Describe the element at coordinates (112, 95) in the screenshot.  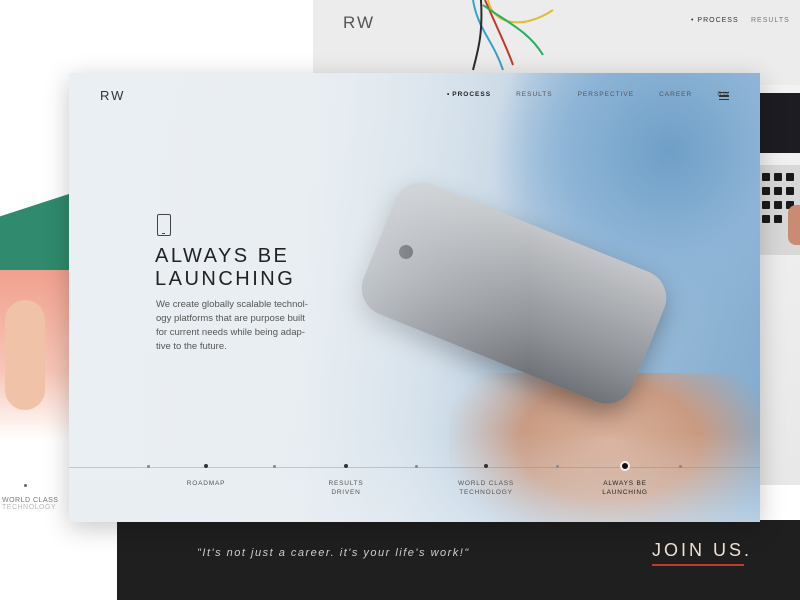
I see `brand-logo: RW` at that location.